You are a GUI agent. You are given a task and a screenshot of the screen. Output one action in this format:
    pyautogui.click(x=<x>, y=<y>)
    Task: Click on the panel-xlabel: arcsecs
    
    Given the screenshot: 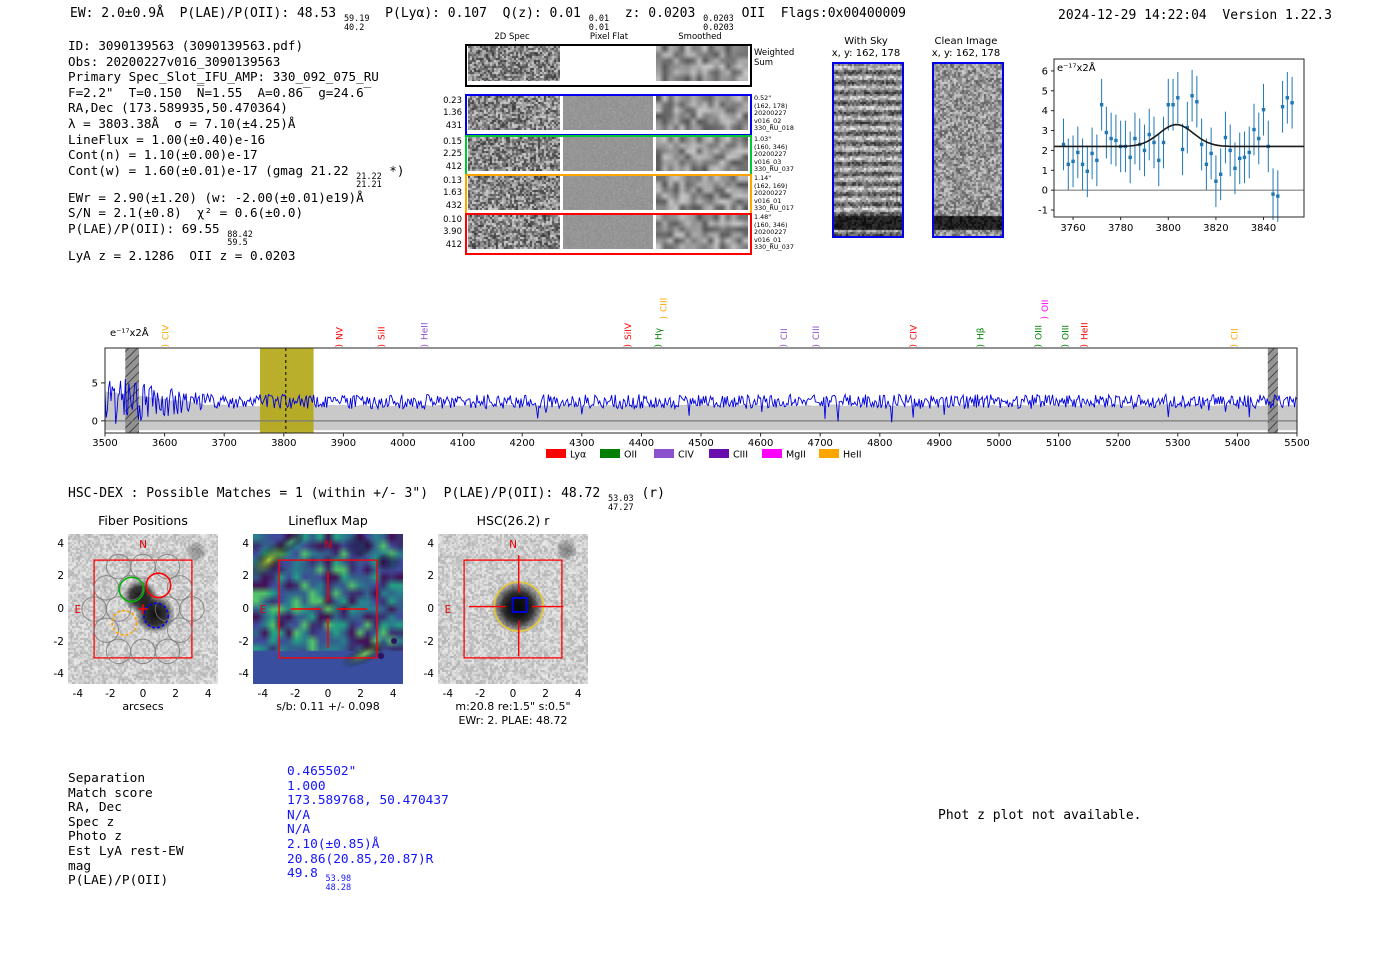 What is the action you would take?
    pyautogui.click(x=143, y=706)
    